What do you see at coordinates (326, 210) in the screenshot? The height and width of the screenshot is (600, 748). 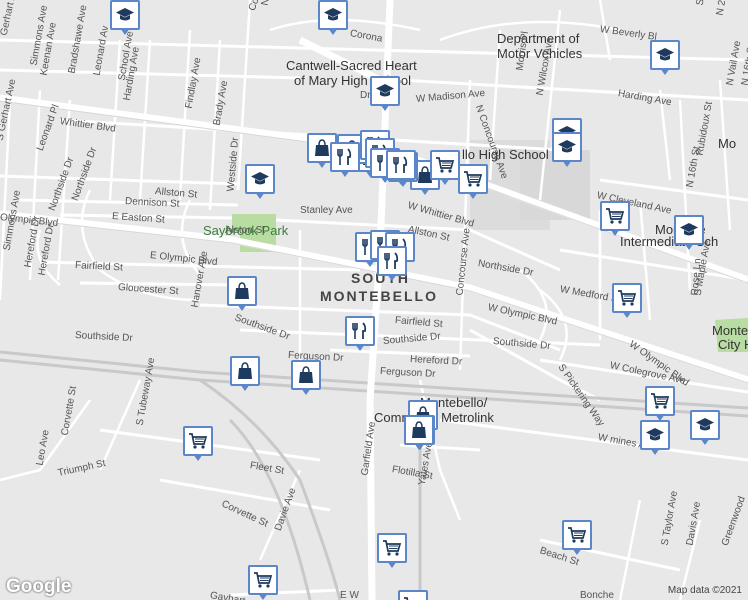 I see `street-label-78: Stanley Ave` at bounding box center [326, 210].